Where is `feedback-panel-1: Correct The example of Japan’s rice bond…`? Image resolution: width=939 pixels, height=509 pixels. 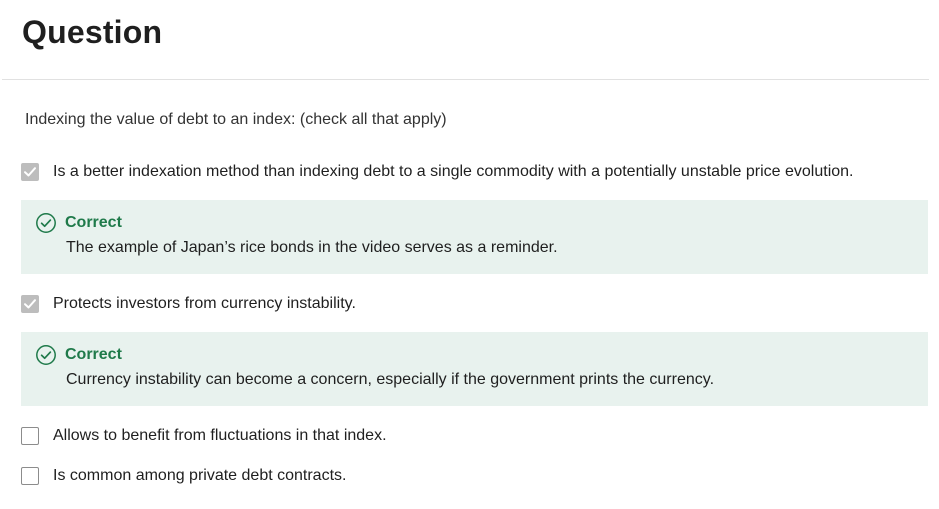
feedback-panel-1: Correct The example of Japan’s rice bond… is located at coordinates (474, 237).